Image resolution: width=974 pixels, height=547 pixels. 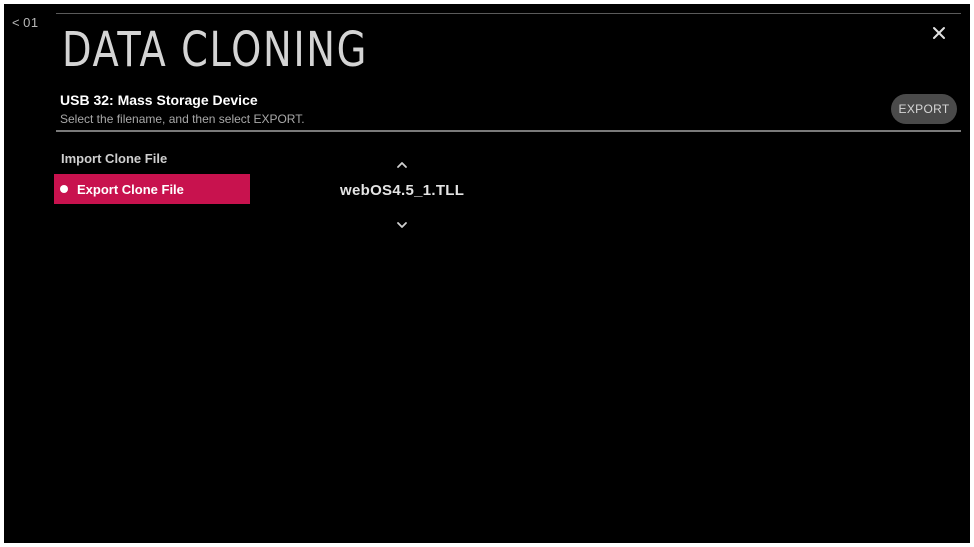 What do you see at coordinates (402, 165) in the screenshot?
I see `chevron-up-icon` at bounding box center [402, 165].